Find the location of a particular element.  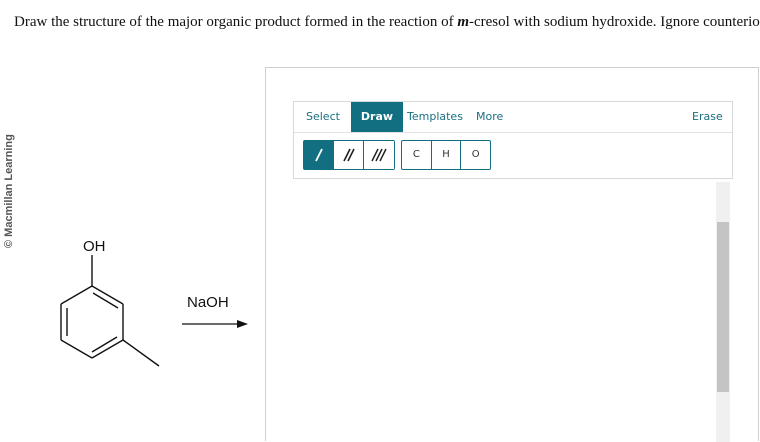

reaction-arrow is located at coordinates (215, 324).